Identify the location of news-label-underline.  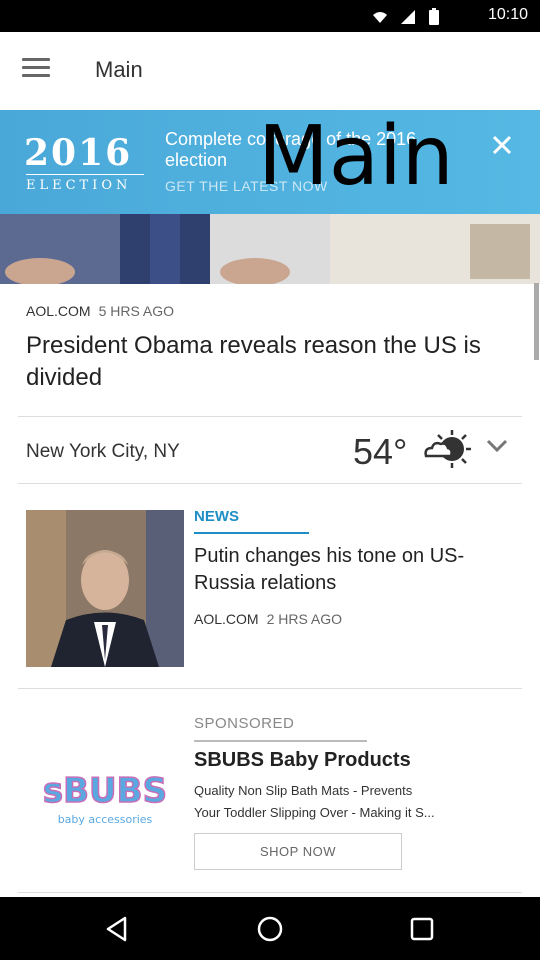
(251, 533).